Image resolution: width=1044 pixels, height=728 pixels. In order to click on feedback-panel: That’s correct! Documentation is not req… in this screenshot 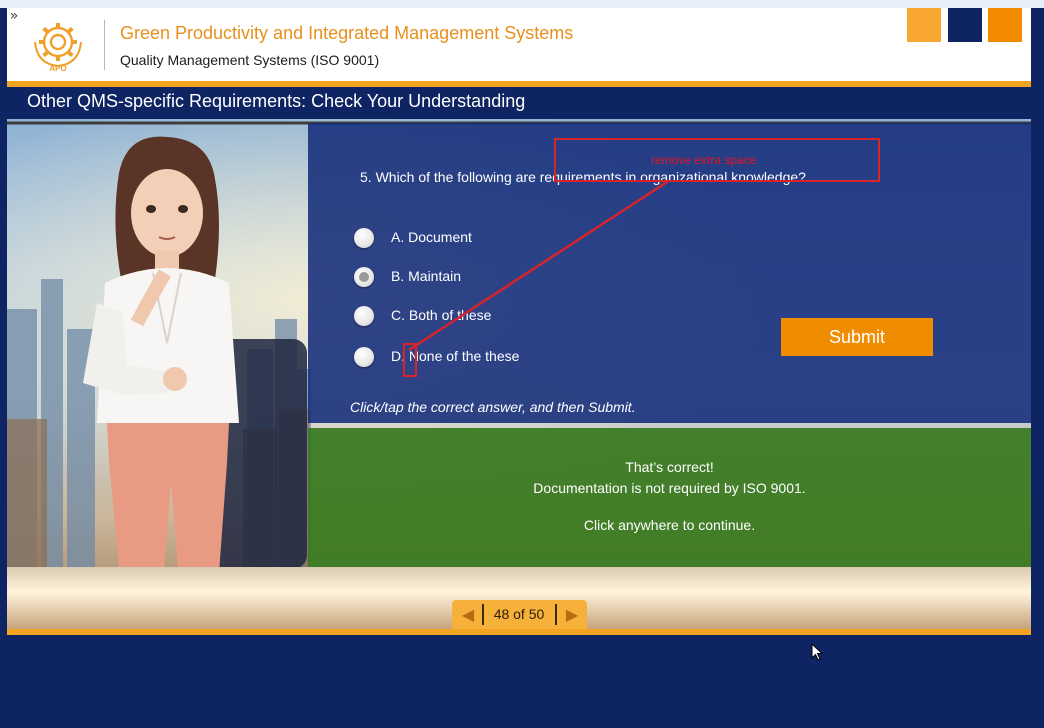, I will do `click(669, 497)`.